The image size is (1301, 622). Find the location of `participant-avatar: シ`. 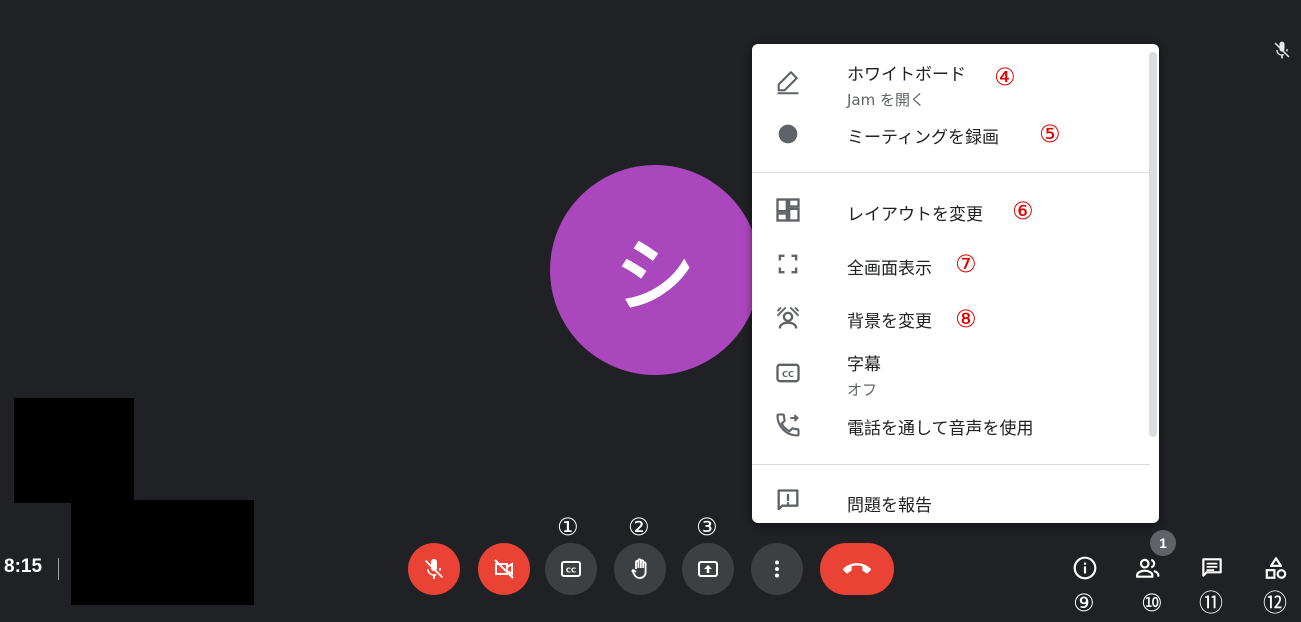

participant-avatar: シ is located at coordinates (655, 270).